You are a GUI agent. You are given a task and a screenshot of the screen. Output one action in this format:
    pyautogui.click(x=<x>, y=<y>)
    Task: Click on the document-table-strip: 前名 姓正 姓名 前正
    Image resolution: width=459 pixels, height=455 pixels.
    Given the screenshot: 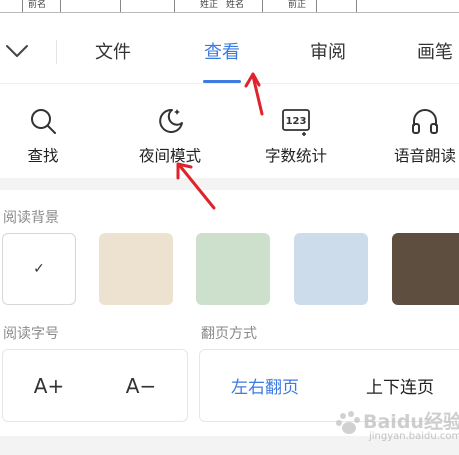 What is the action you would take?
    pyautogui.click(x=229, y=10)
    